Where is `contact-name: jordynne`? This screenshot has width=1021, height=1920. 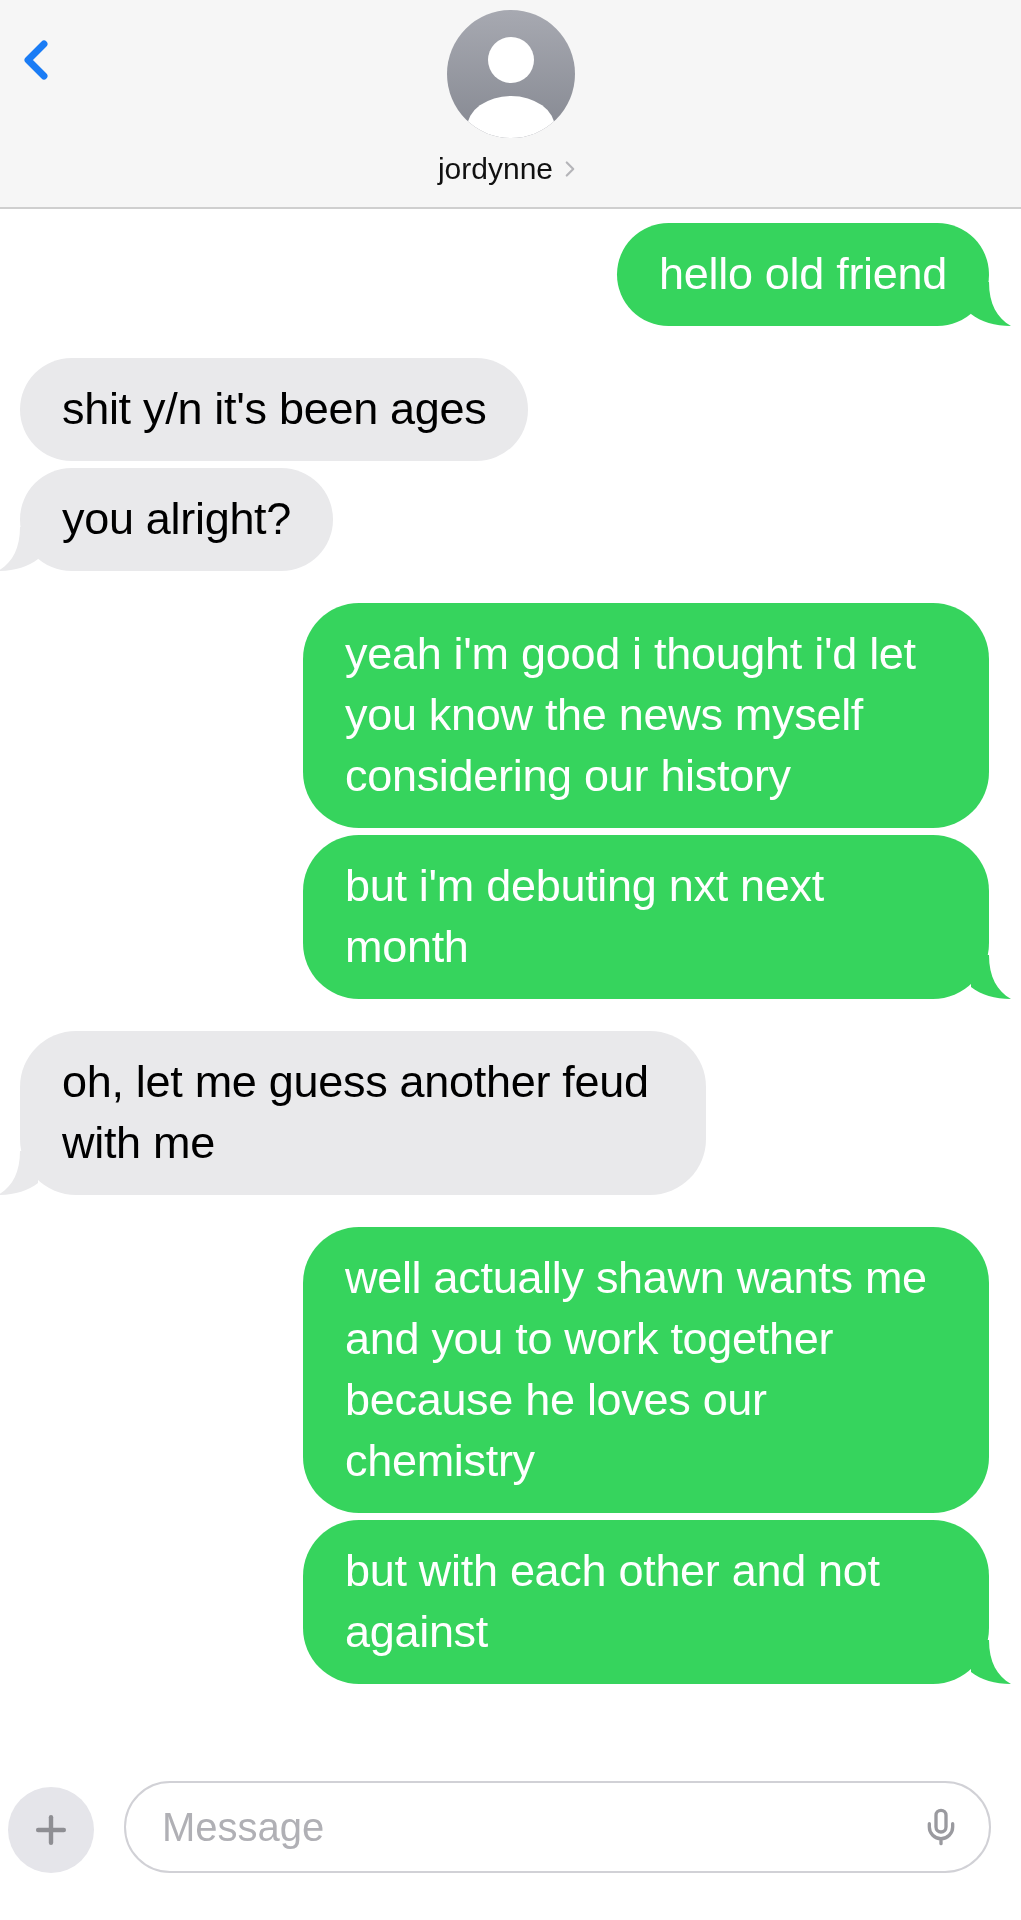 contact-name: jordynne is located at coordinates (510, 169).